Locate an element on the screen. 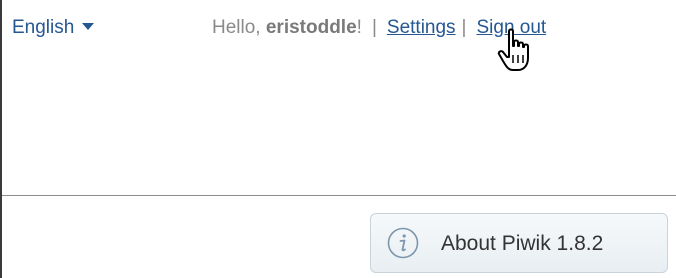  about-label: About Piwik 1.8.2 is located at coordinates (522, 243).